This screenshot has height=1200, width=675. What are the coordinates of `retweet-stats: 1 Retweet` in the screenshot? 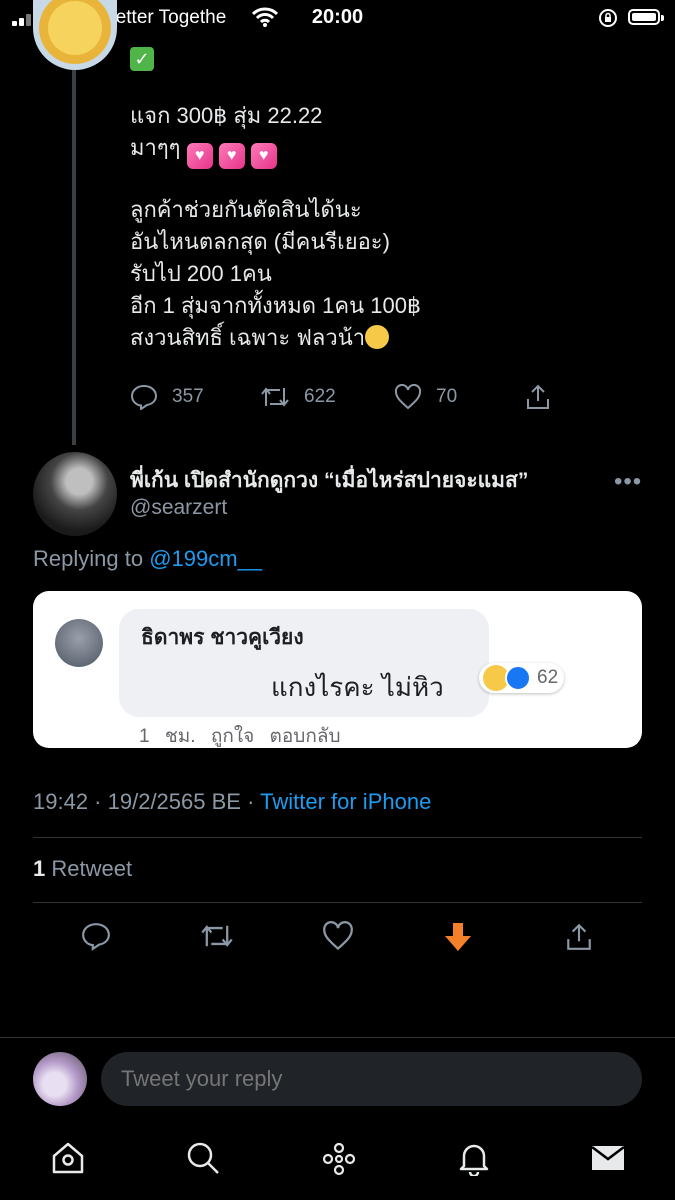 It's located at (82, 869).